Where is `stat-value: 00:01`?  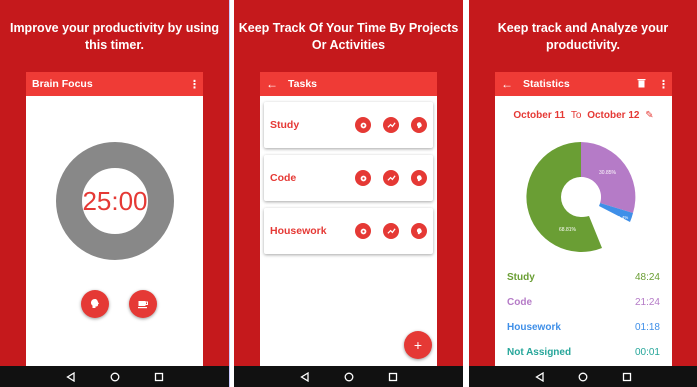 stat-value: 00:01 is located at coordinates (647, 352).